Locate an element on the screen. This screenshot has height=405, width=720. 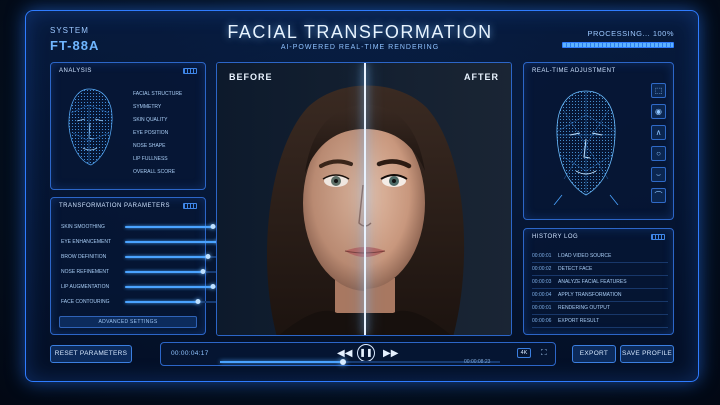
metric-label: SKIN QUALITY is located at coordinates (150, 120).